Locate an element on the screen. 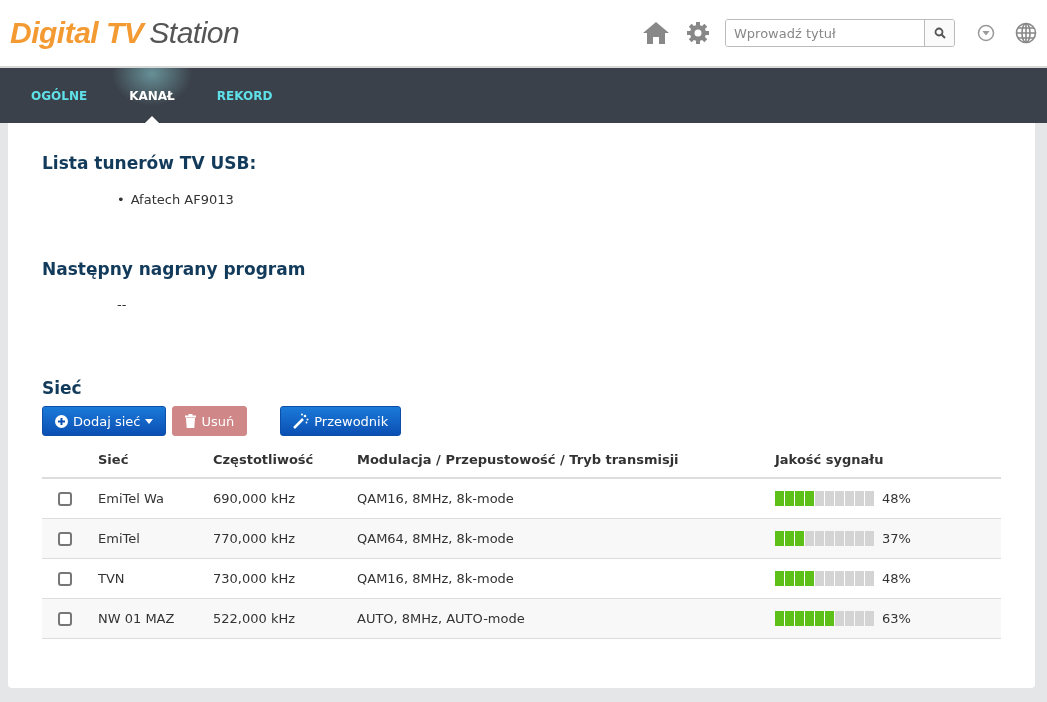 The height and width of the screenshot is (702, 1047). trash-icon is located at coordinates (191, 421).